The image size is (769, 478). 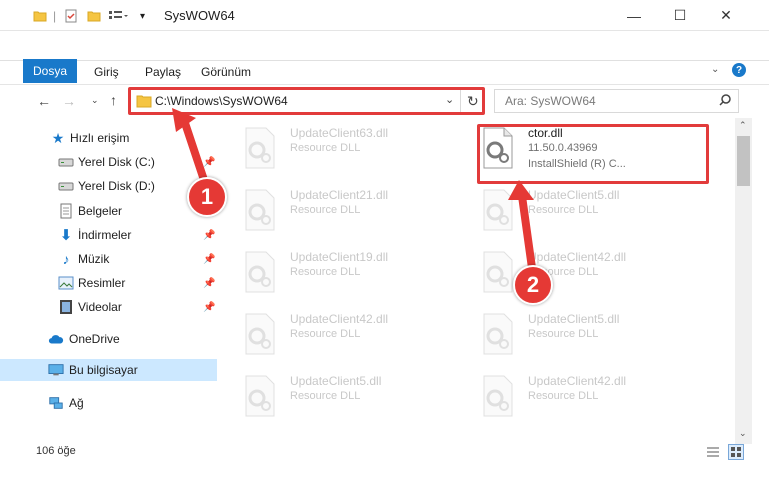 What do you see at coordinates (533, 285) in the screenshot?
I see `step-badge-2: 2` at bounding box center [533, 285].